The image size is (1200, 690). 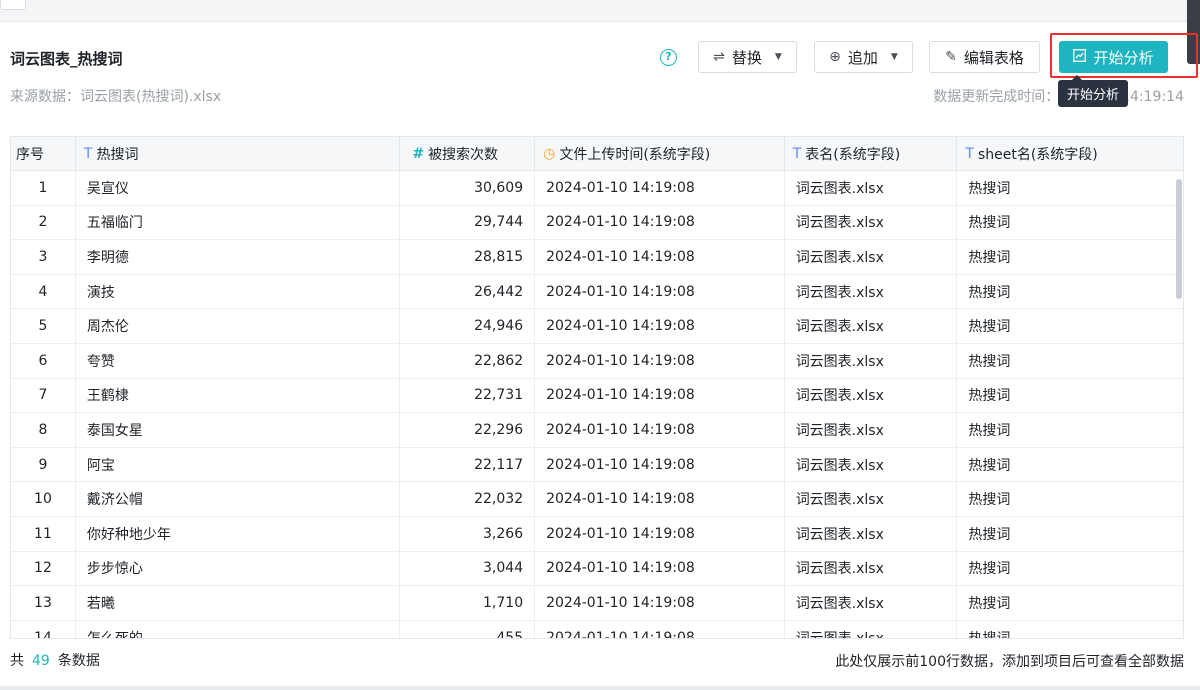 What do you see at coordinates (238, 568) in the screenshot?
I see `cell-keyword: 步步惊心` at bounding box center [238, 568].